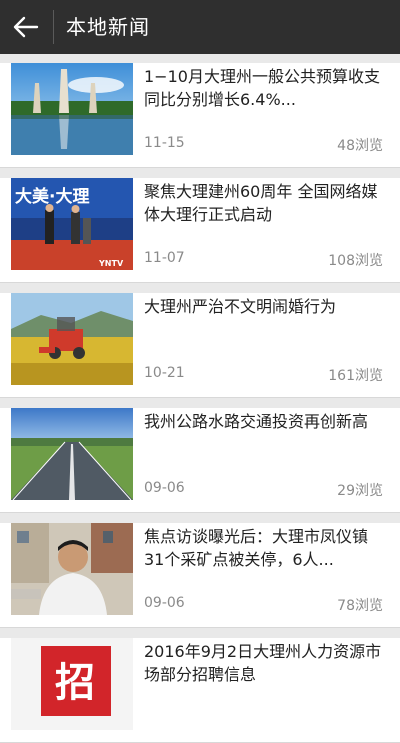 Image resolution: width=400 pixels, height=743 pixels. What do you see at coordinates (200, 115) in the screenshot?
I see `news-item: 1−10月大理州一般公共预算收支同比分别增长6.4%... 11-15 48浏览` at bounding box center [200, 115].